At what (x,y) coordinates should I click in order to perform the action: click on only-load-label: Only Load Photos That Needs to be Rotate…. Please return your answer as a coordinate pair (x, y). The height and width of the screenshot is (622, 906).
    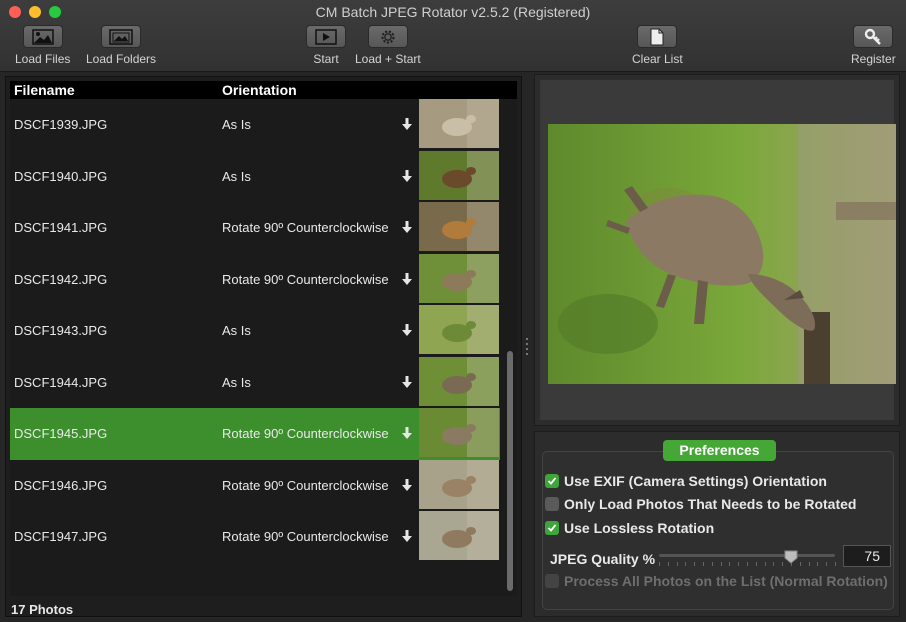
    Looking at the image, I should click on (710, 504).